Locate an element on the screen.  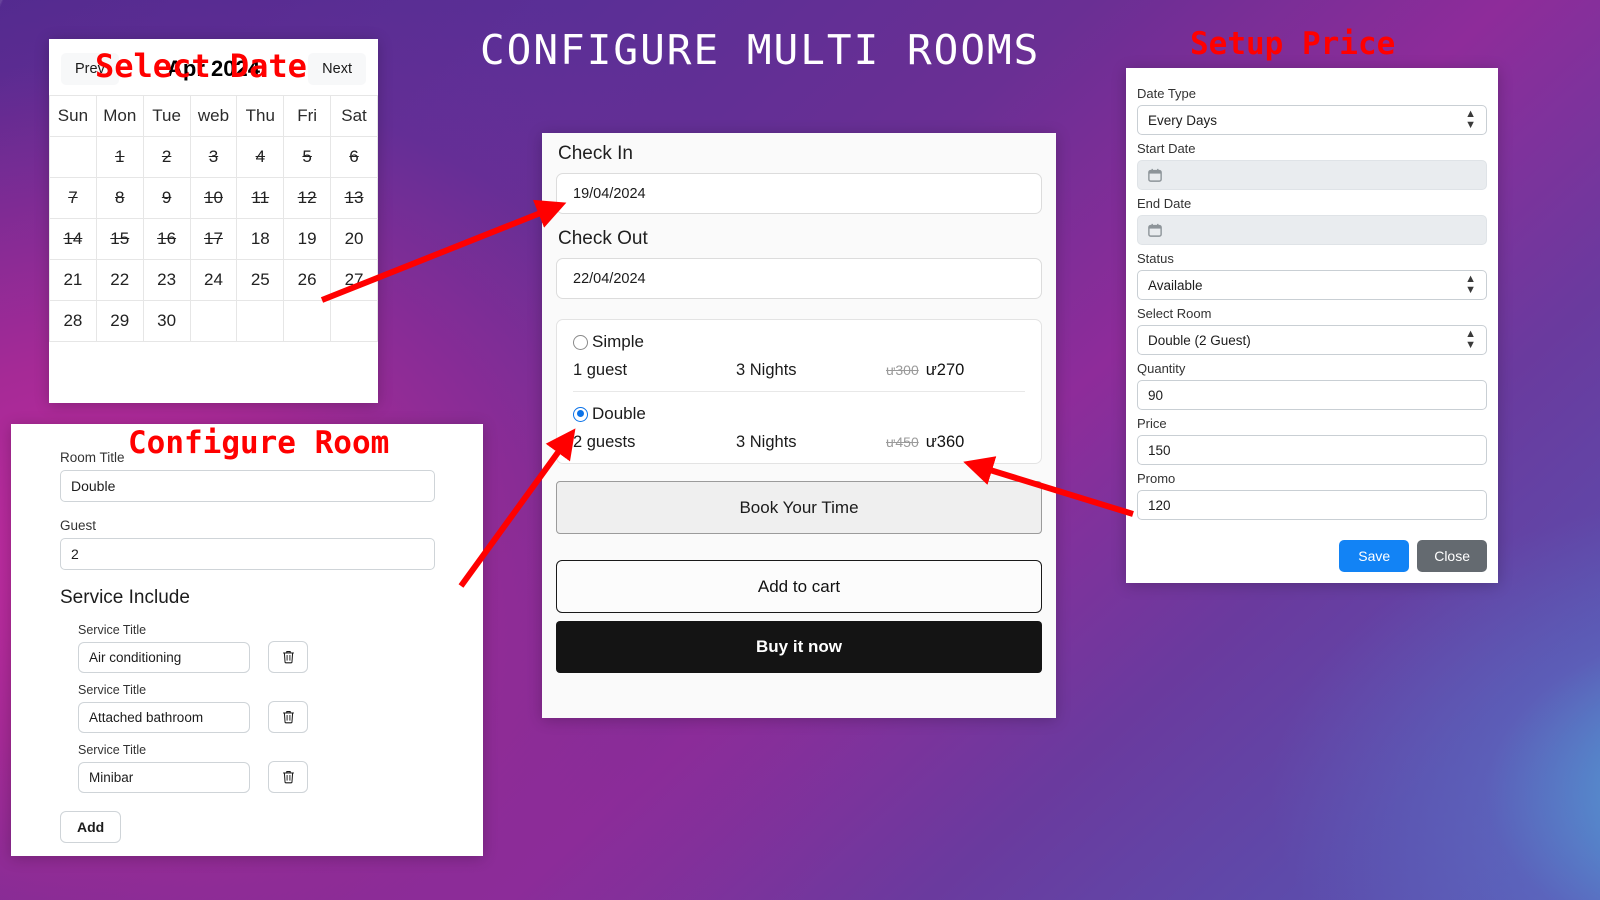
rate-option-header: Double is located at coordinates (799, 414).